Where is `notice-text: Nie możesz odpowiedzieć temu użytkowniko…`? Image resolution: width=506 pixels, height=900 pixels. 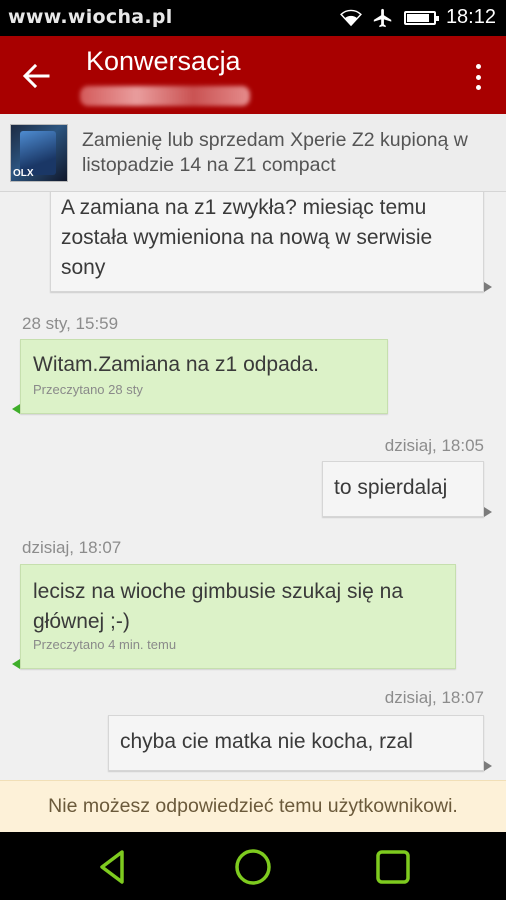
notice-text: Nie możesz odpowiedzieć temu użytkowniko… is located at coordinates (253, 806).